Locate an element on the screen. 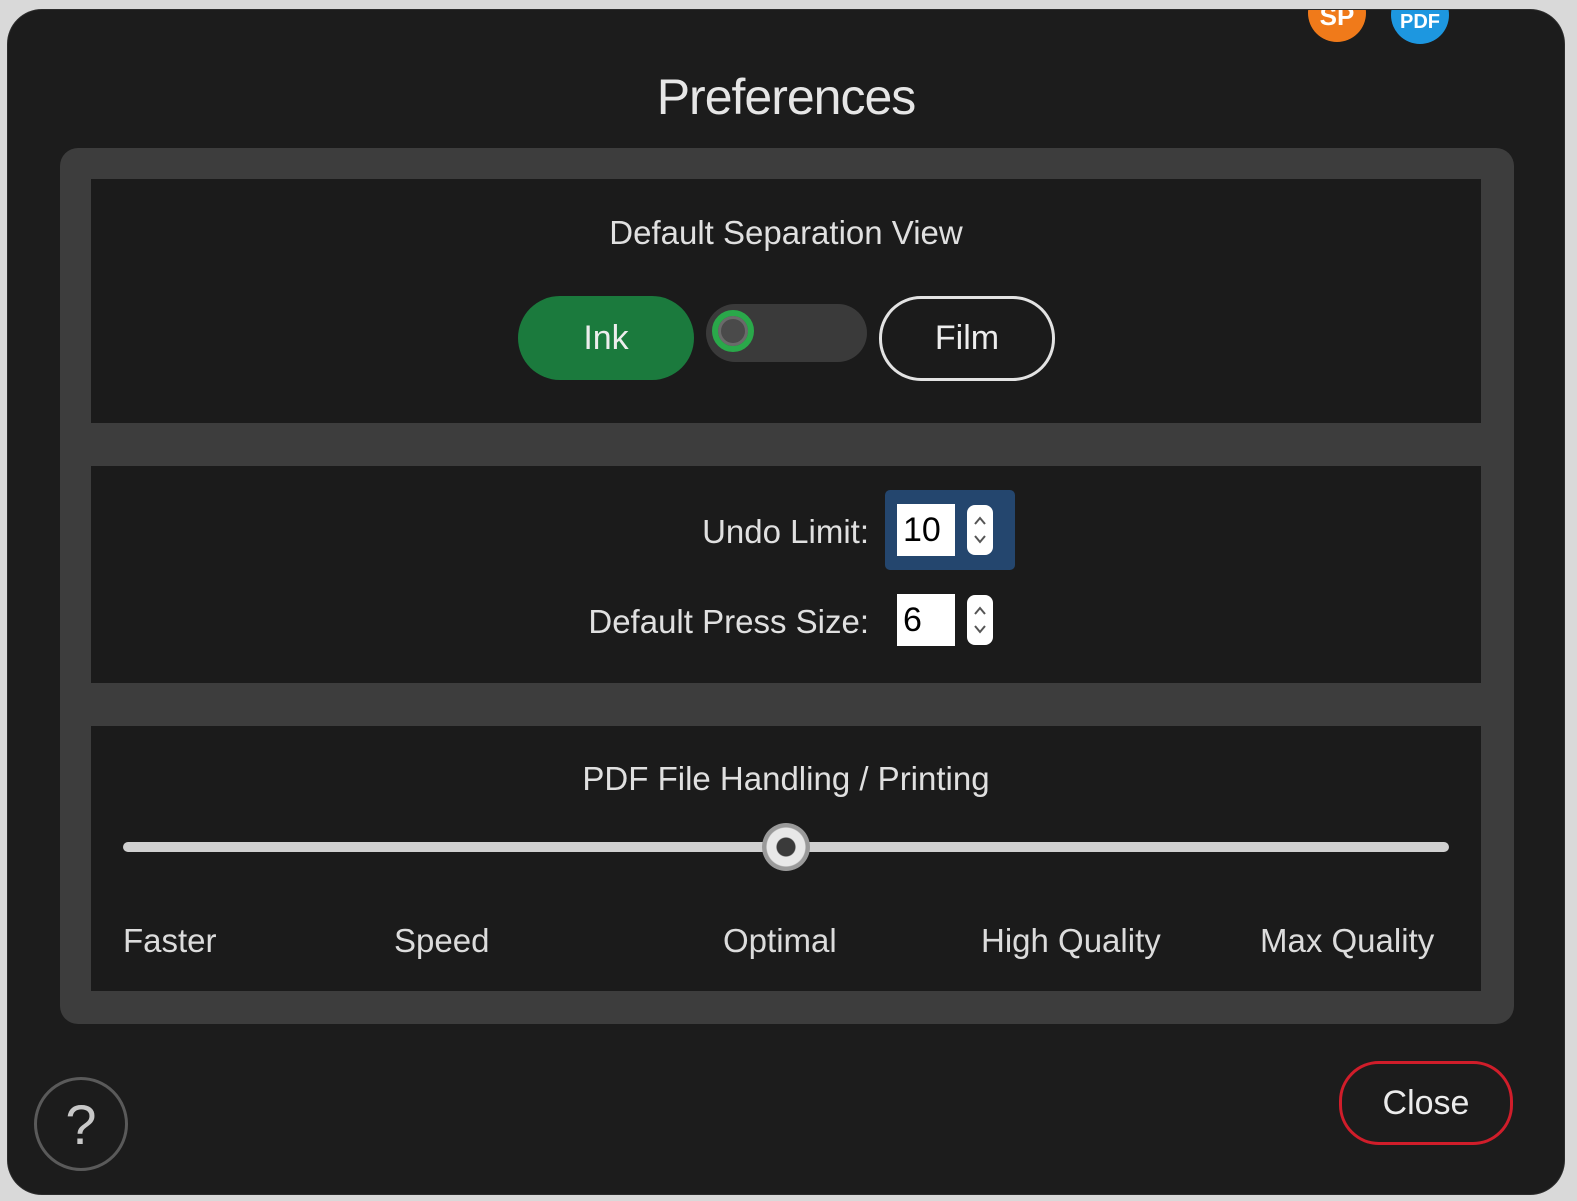  level-optimal-label: Optimal is located at coordinates (780, 940).